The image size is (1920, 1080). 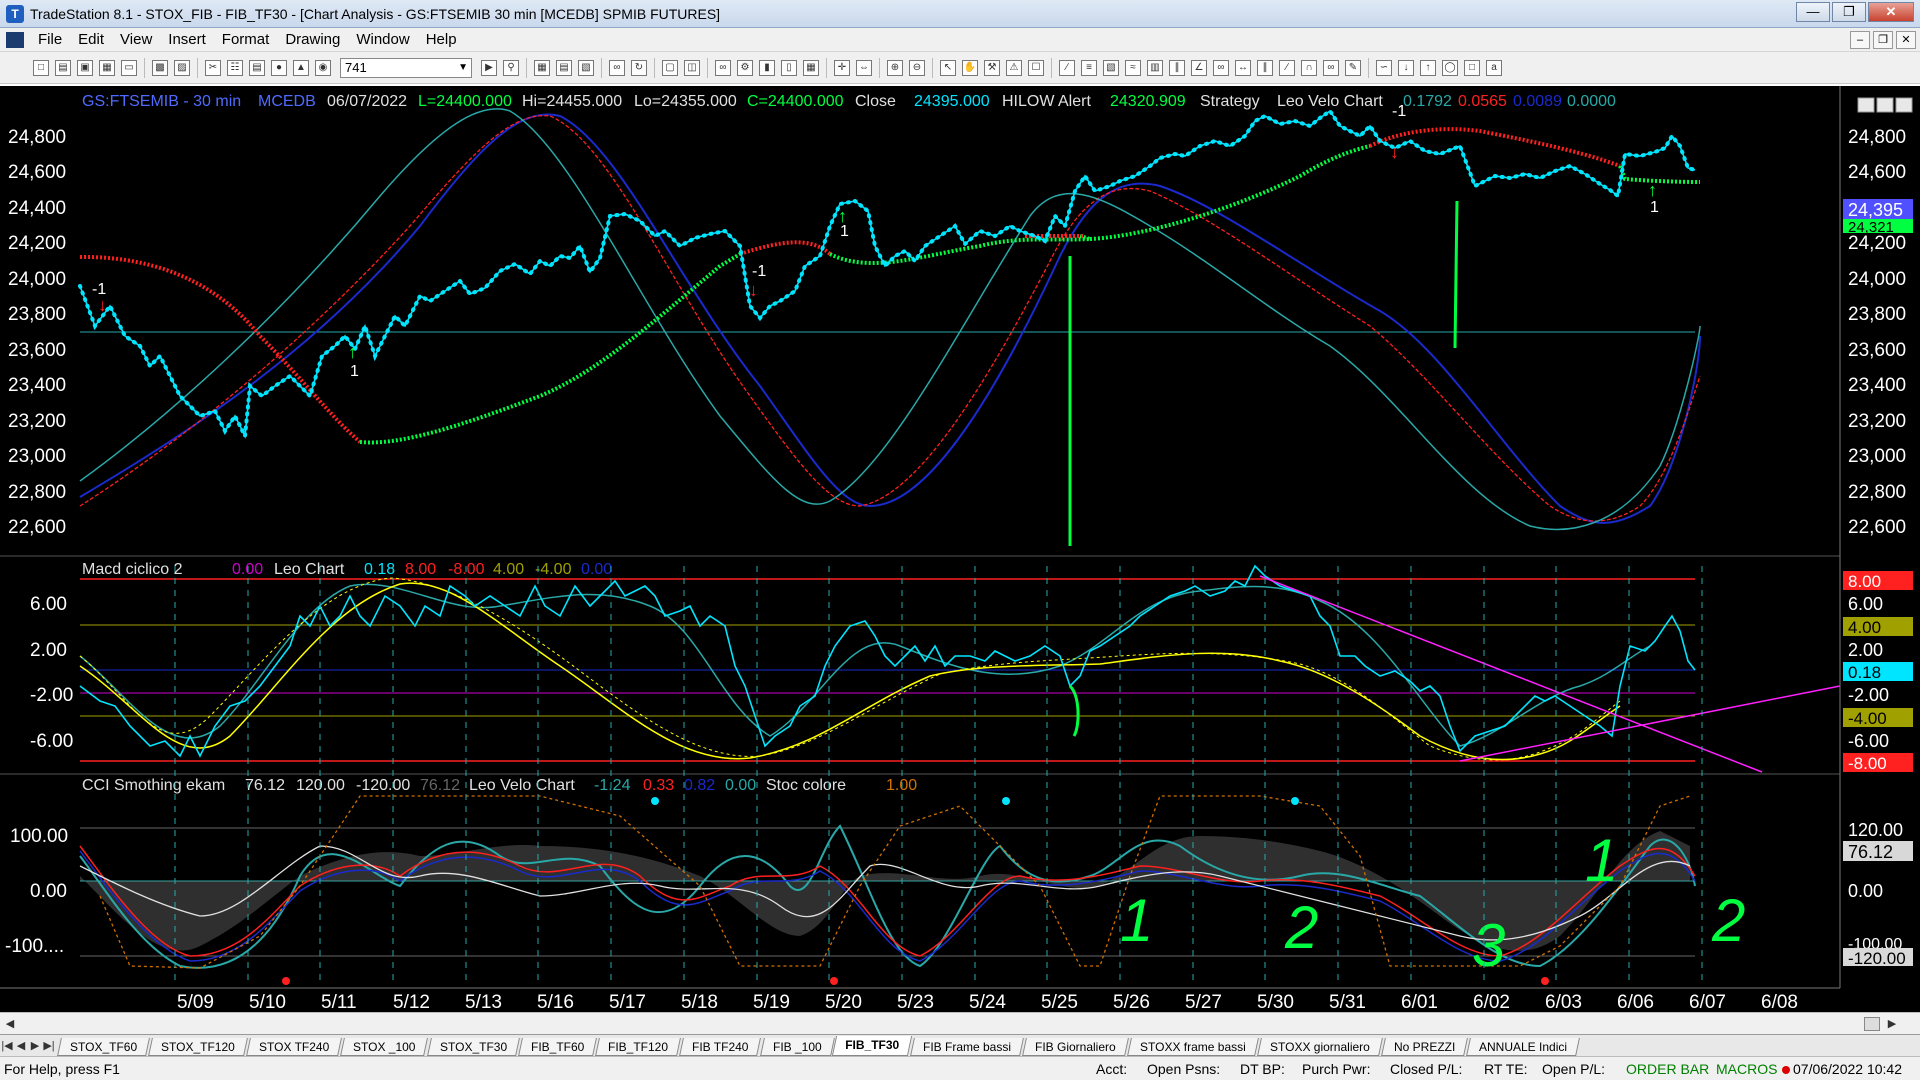 What do you see at coordinates (1891, 12) in the screenshot?
I see `close-button: ✕` at bounding box center [1891, 12].